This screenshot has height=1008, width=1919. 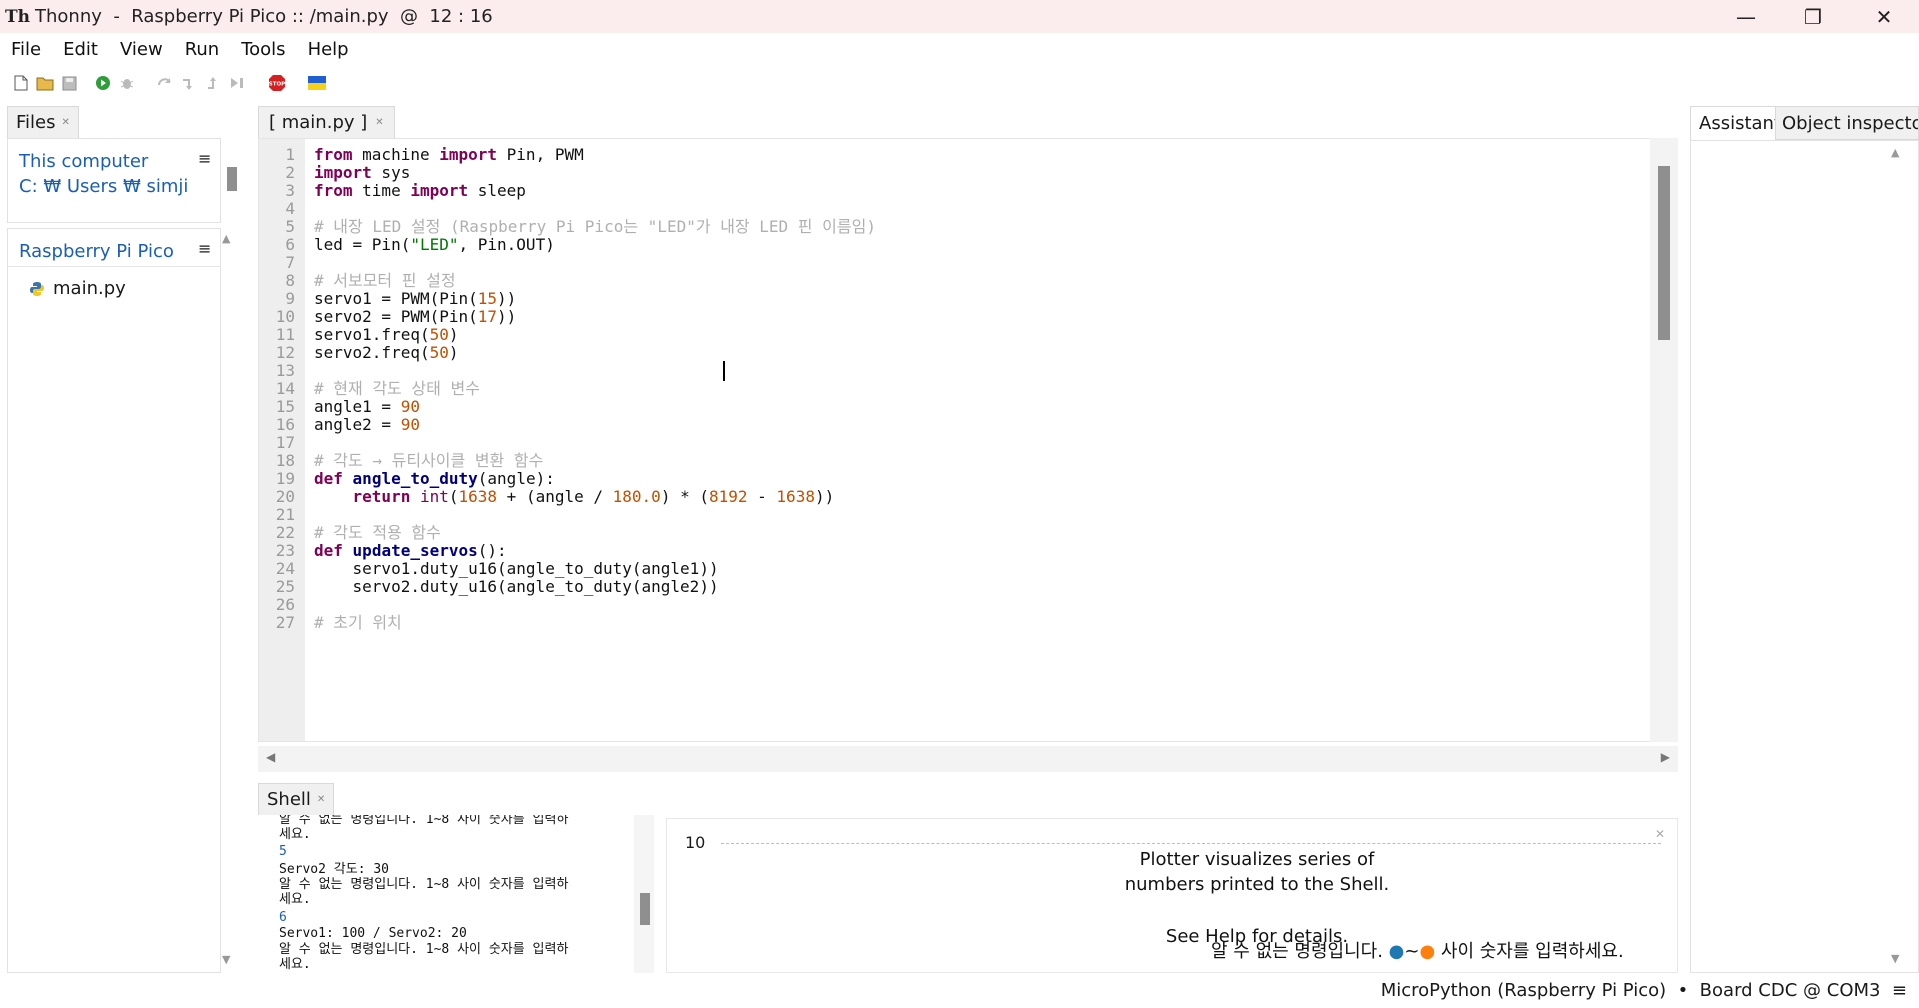 I want to click on device-menu-icon: ≡, so click(x=204, y=248).